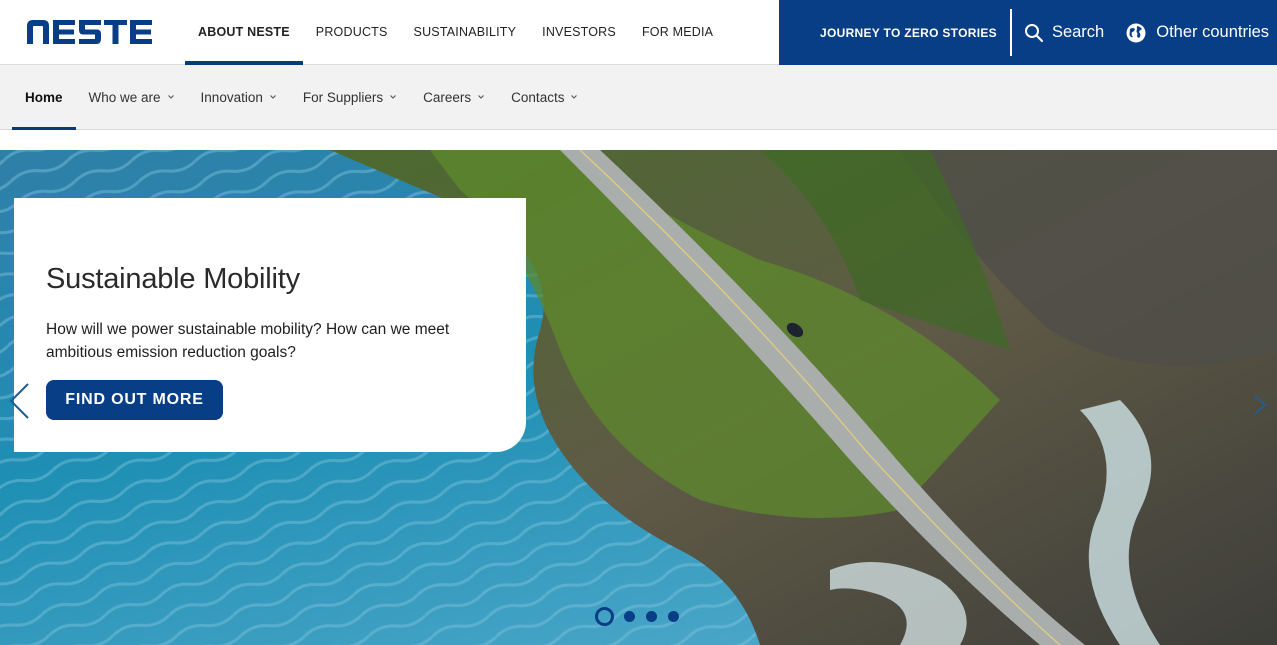 The height and width of the screenshot is (645, 1277). Describe the element at coordinates (1034, 32) in the screenshot. I see `search-icon` at that location.